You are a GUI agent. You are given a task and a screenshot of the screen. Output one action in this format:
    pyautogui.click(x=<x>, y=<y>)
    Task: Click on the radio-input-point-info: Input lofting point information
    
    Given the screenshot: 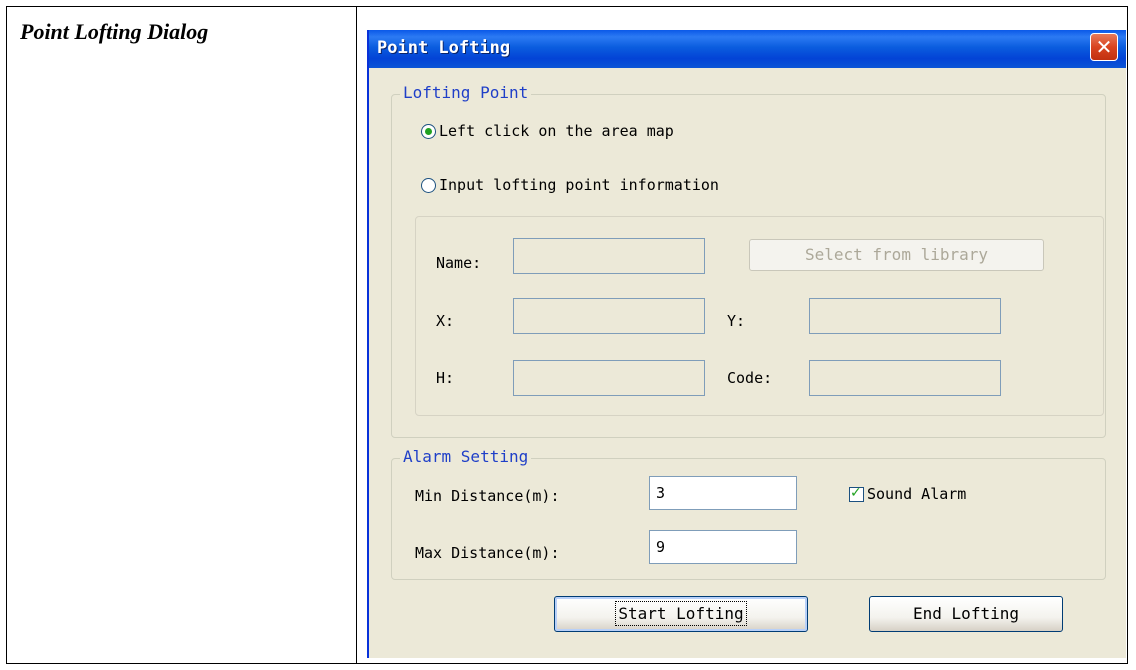 What is the action you would take?
    pyautogui.click(x=570, y=185)
    